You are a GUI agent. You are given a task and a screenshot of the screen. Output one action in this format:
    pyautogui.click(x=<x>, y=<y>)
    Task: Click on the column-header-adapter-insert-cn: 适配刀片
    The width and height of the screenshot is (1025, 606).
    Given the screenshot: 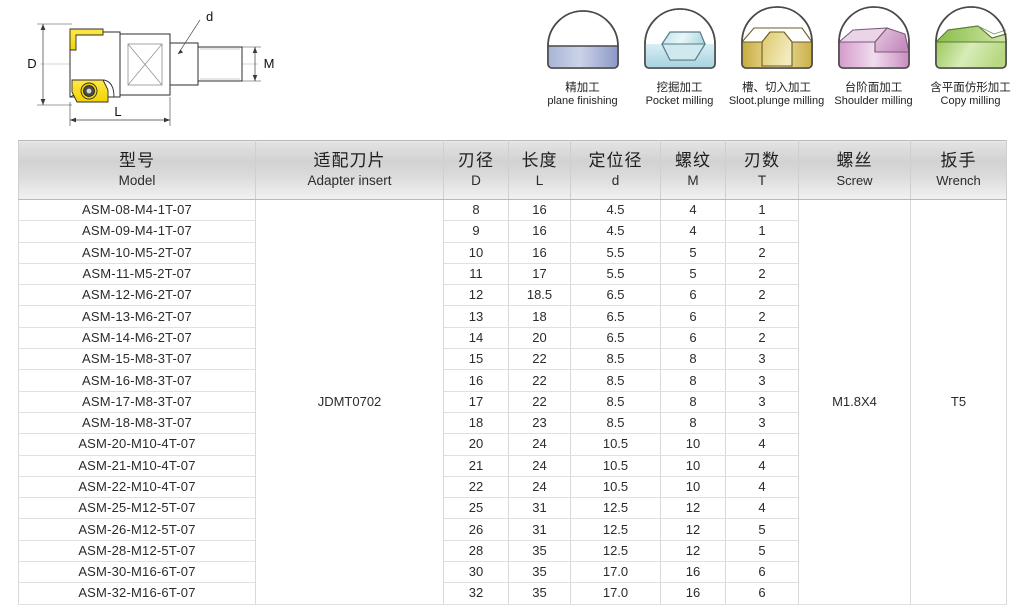 What is the action you would take?
    pyautogui.click(x=349, y=160)
    